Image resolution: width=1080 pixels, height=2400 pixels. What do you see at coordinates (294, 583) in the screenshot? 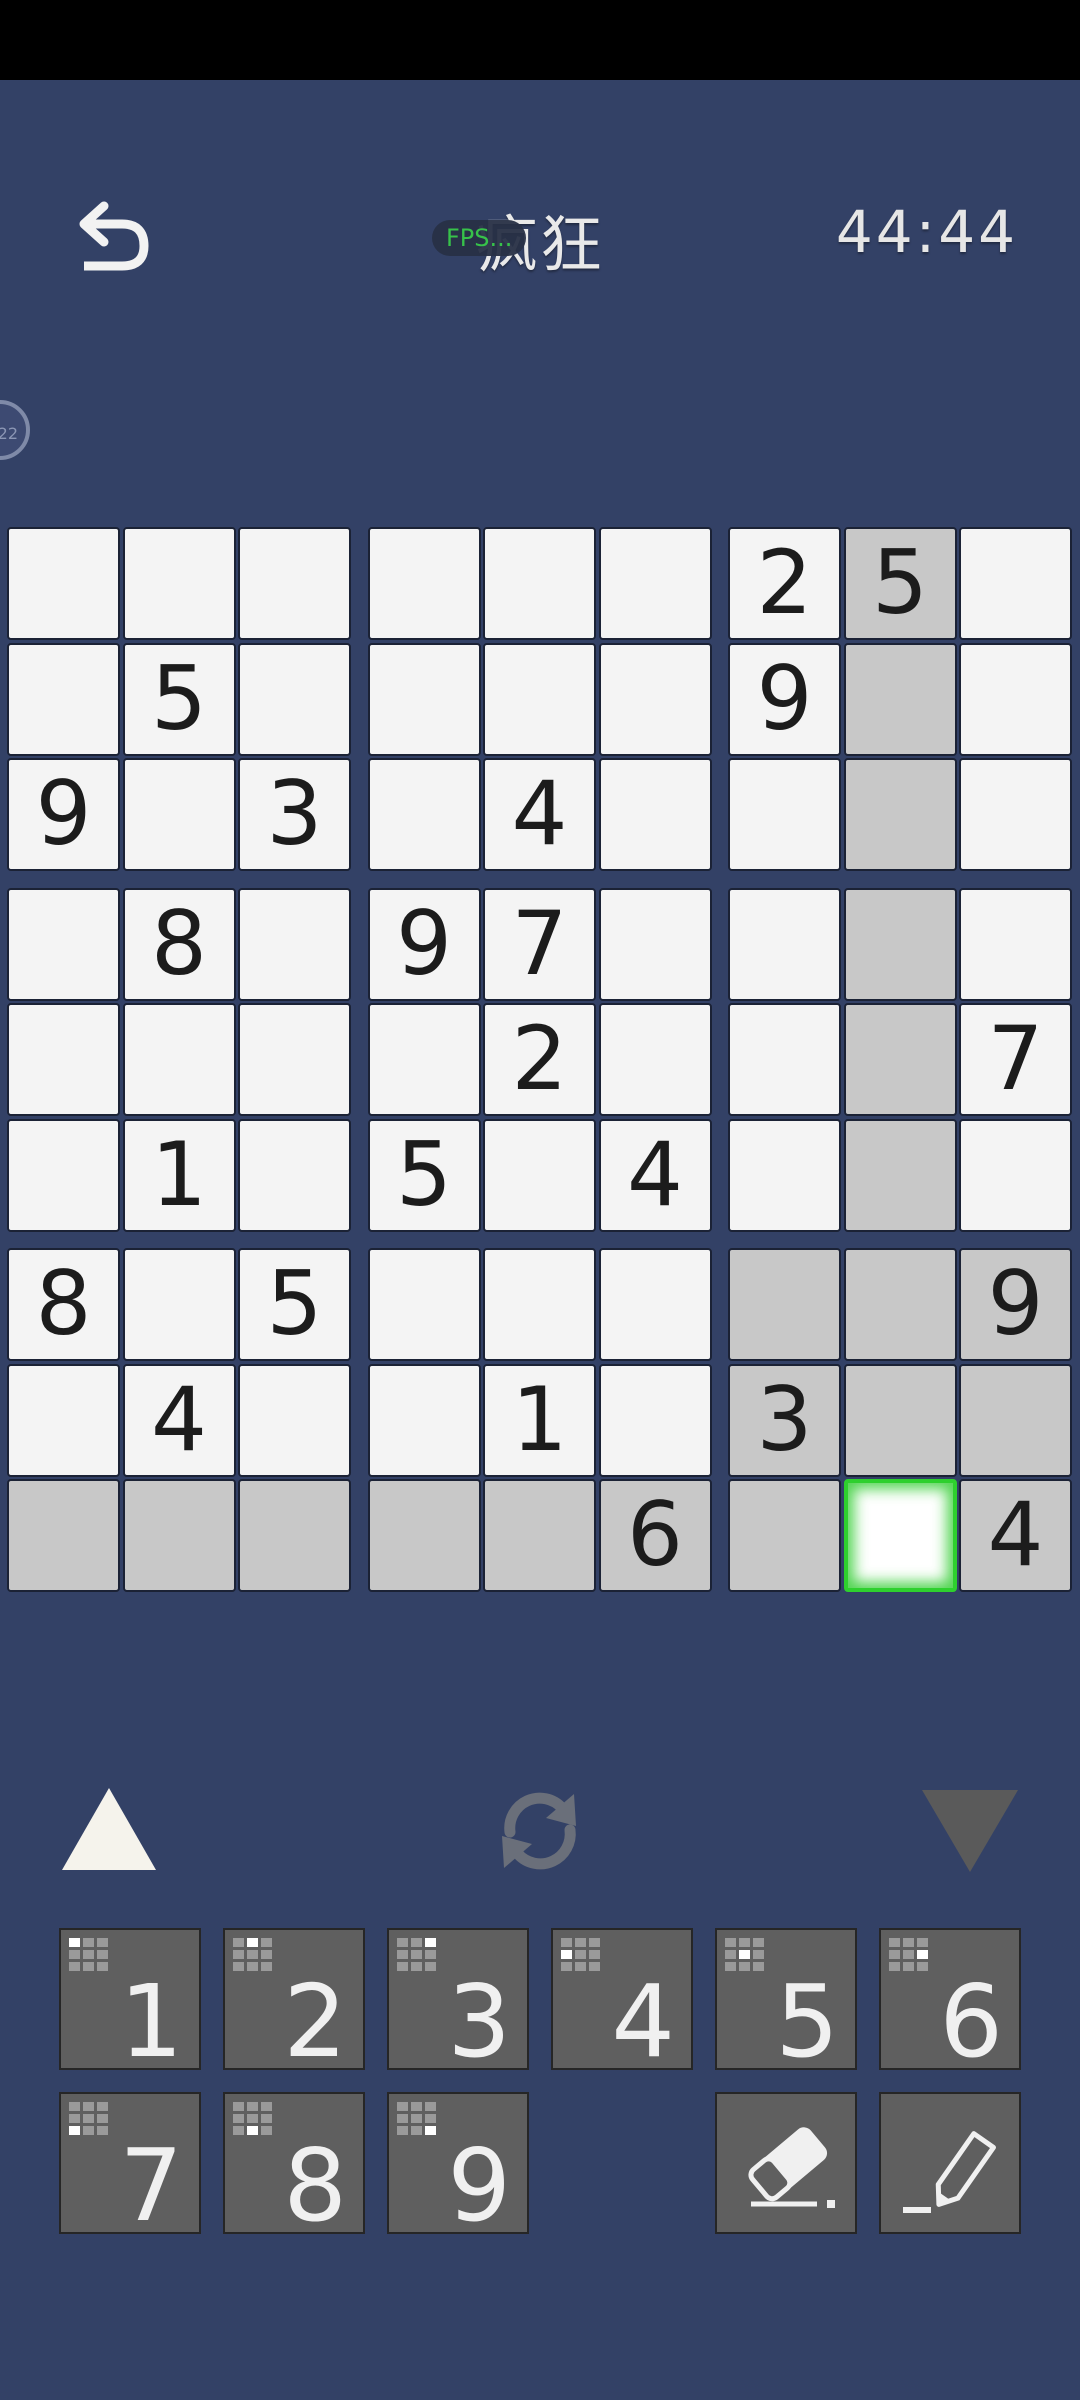
I see `sudoku-cell-r1c3` at bounding box center [294, 583].